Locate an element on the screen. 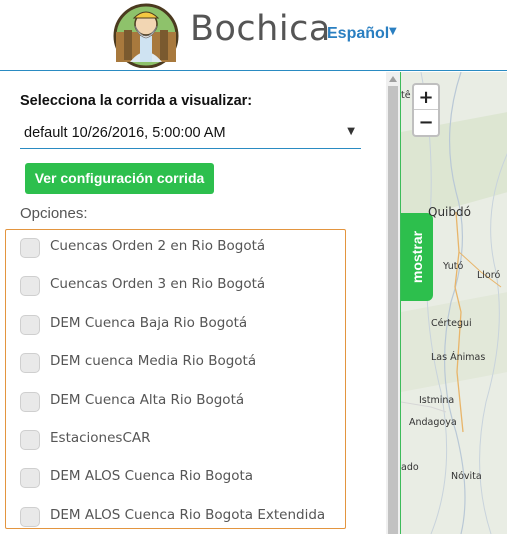 This screenshot has width=507, height=534. option-label: DEM Cuenca Alta Rio Bogotá is located at coordinates (147, 400).